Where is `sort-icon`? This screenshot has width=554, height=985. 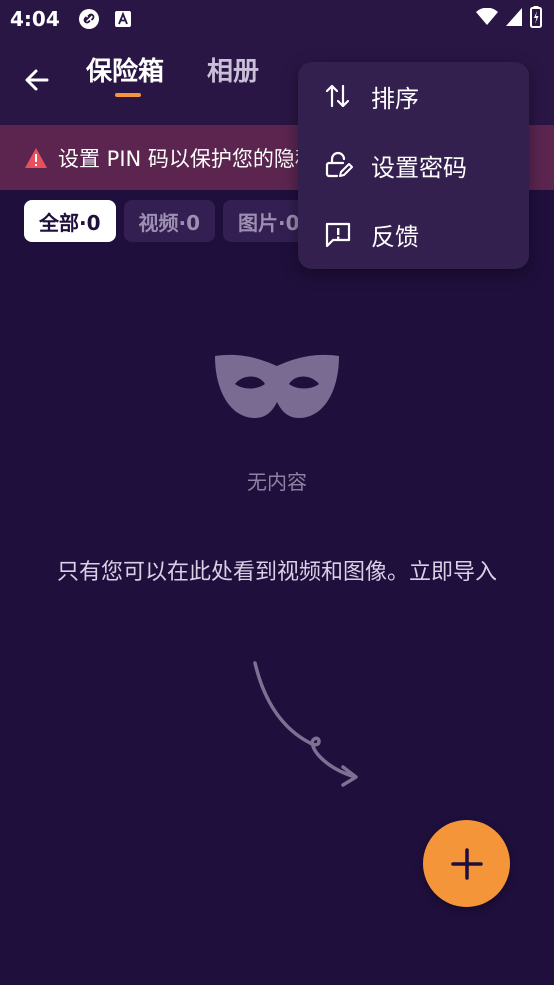
sort-icon is located at coordinates (338, 96).